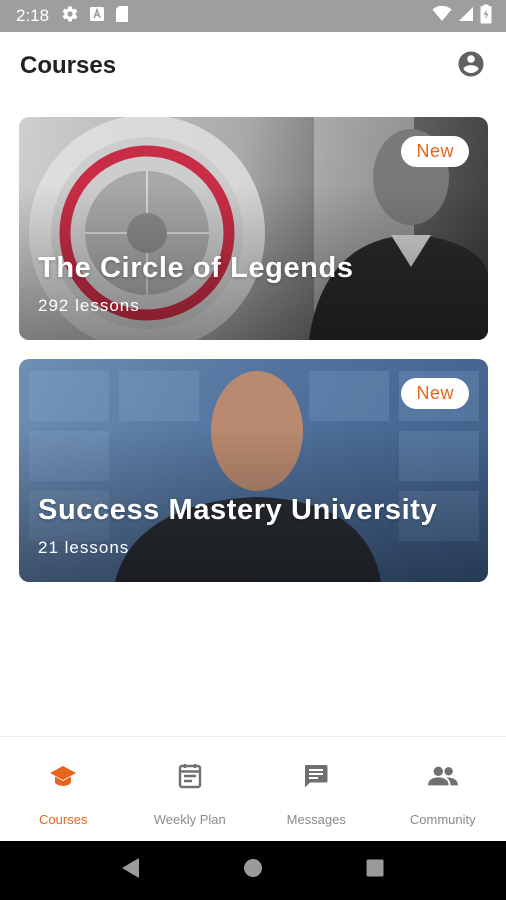  I want to click on sim-card-icon, so click(122, 16).